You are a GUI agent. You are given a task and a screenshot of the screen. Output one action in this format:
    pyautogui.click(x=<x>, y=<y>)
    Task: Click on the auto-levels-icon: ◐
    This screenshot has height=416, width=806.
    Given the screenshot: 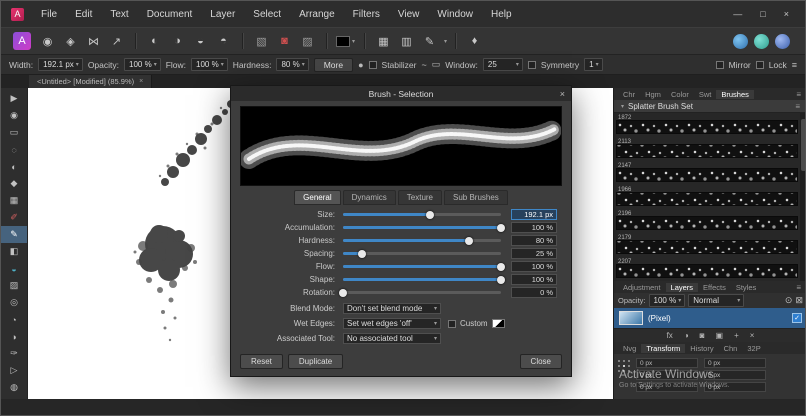 What is the action you would take?
    pyautogui.click(x=154, y=41)
    